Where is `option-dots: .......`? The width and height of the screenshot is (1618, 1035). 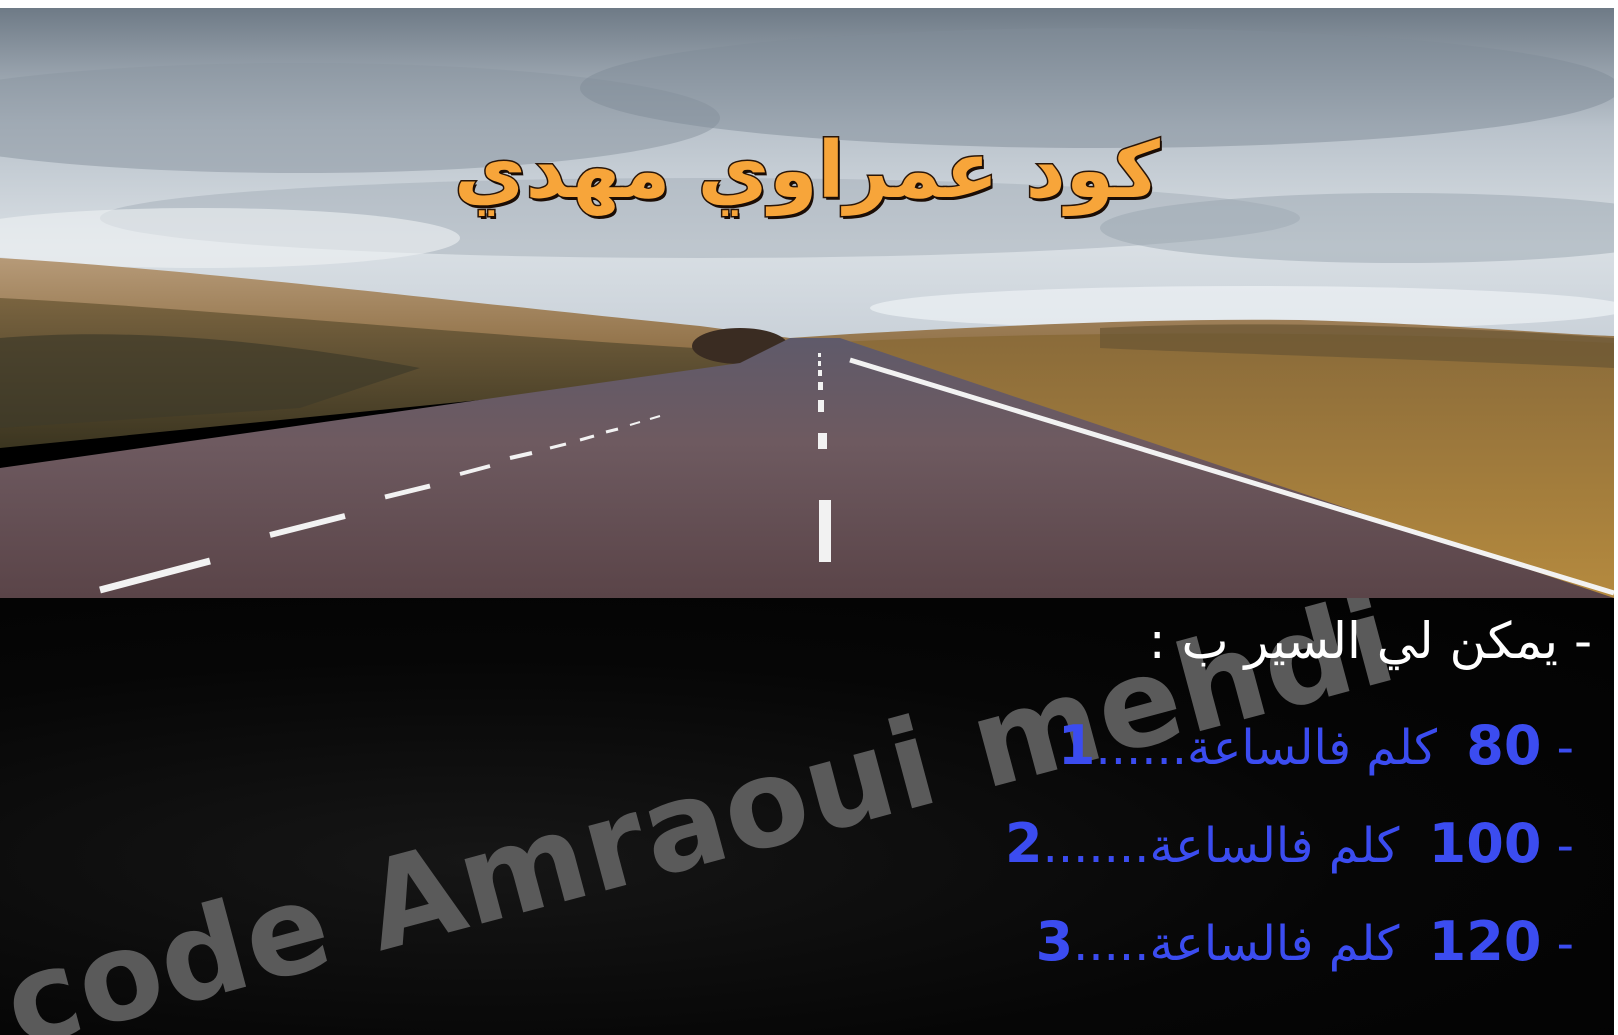
option-dots: ....... is located at coordinates (1096, 846).